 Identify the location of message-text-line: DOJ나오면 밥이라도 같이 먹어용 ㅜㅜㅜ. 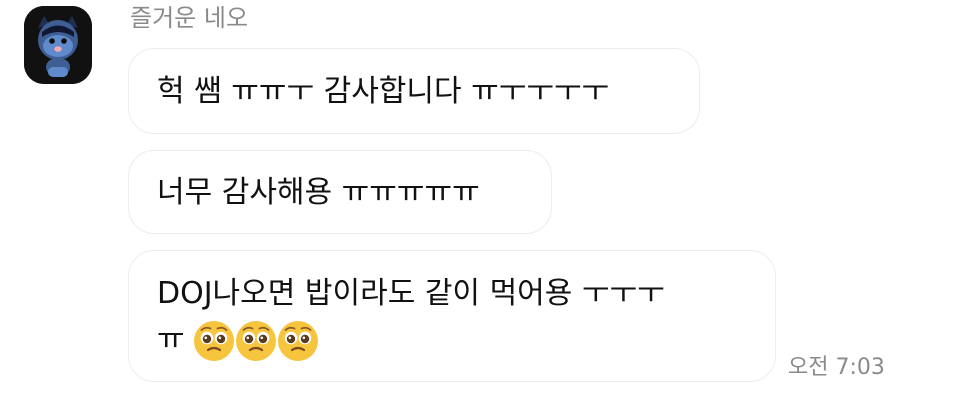
(411, 293).